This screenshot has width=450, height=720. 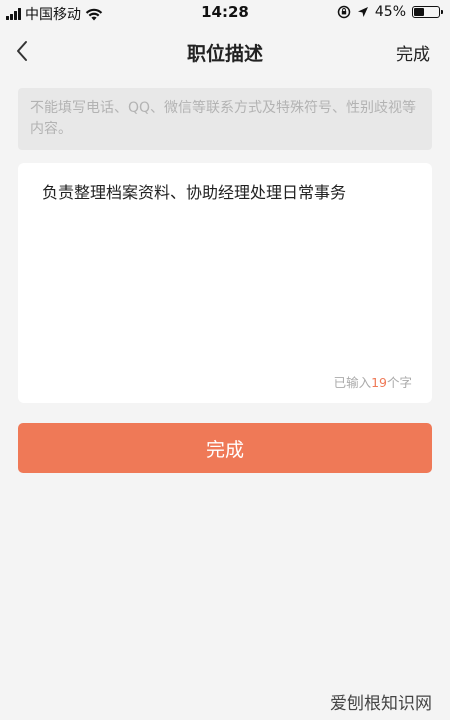 What do you see at coordinates (225, 12) in the screenshot?
I see `status-bar: 中国移动 14:28 45%` at bounding box center [225, 12].